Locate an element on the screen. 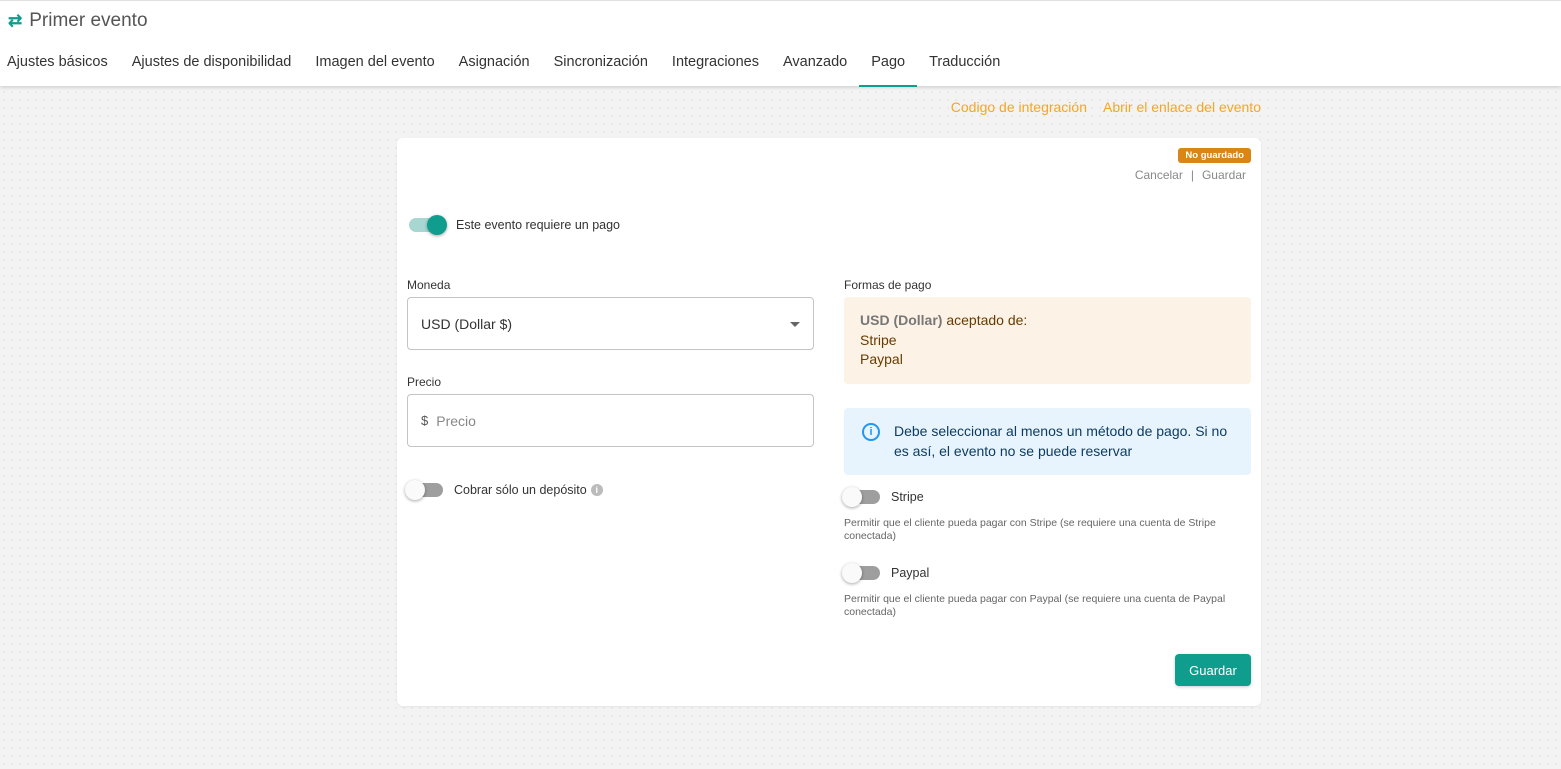 This screenshot has height=769, width=1561. info-circle-icon: i is located at coordinates (871, 432).